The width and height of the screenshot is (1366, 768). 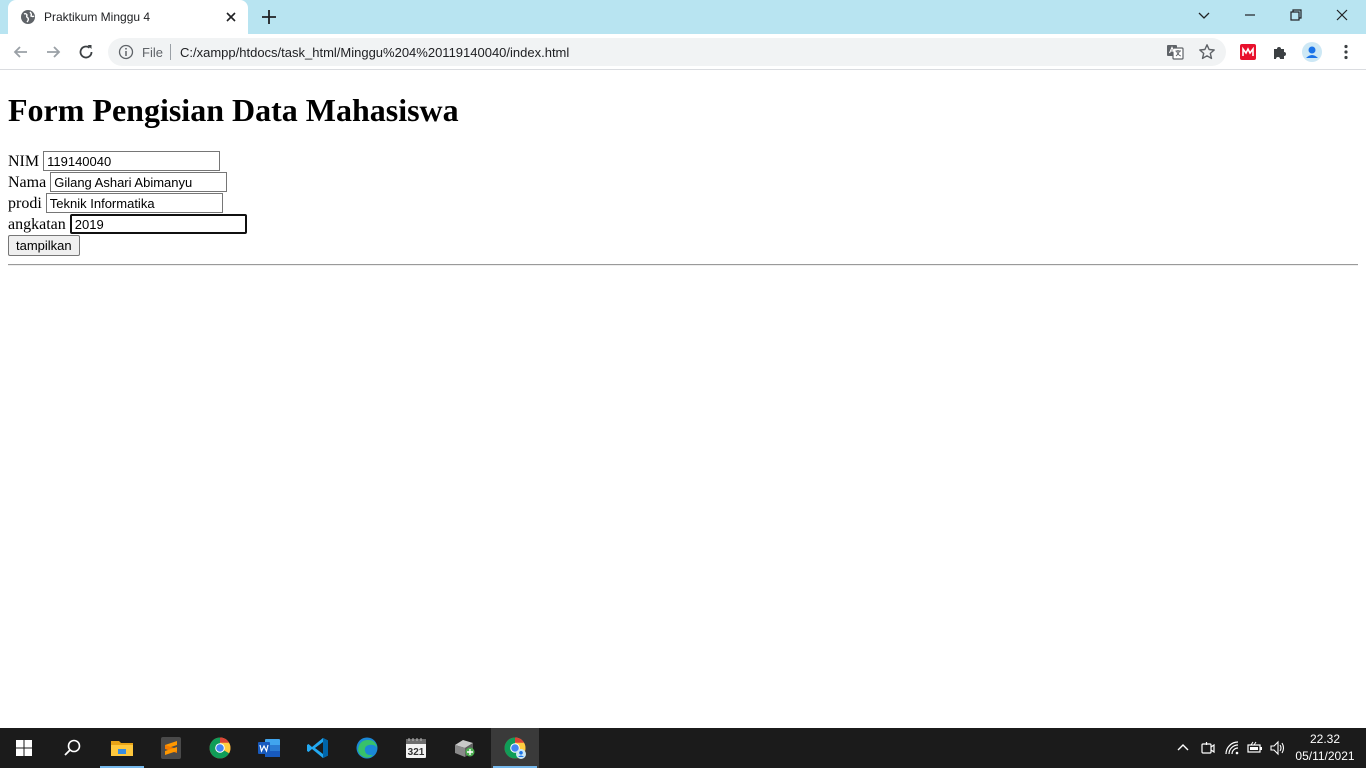 I want to click on close-window-button, so click(x=1343, y=15).